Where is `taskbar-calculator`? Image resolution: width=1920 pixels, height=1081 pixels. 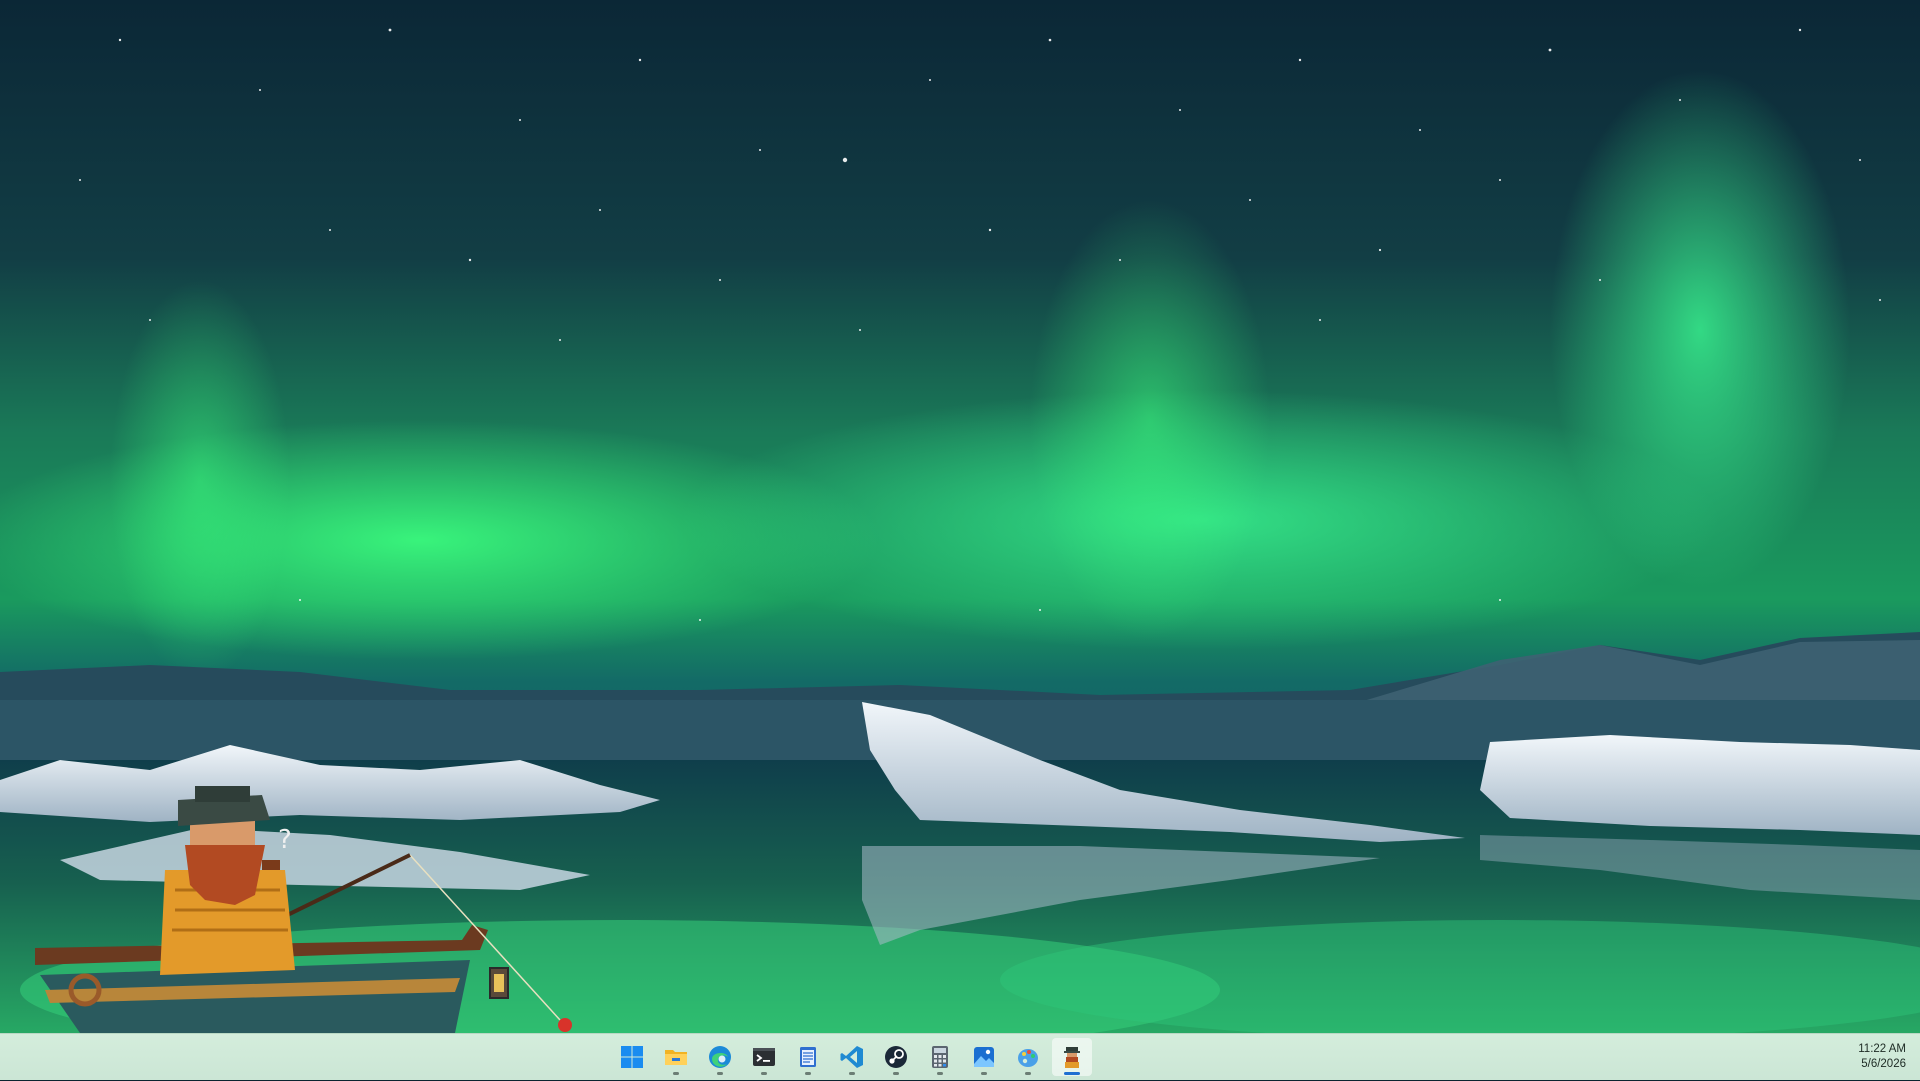
taskbar-calculator is located at coordinates (940, 1057).